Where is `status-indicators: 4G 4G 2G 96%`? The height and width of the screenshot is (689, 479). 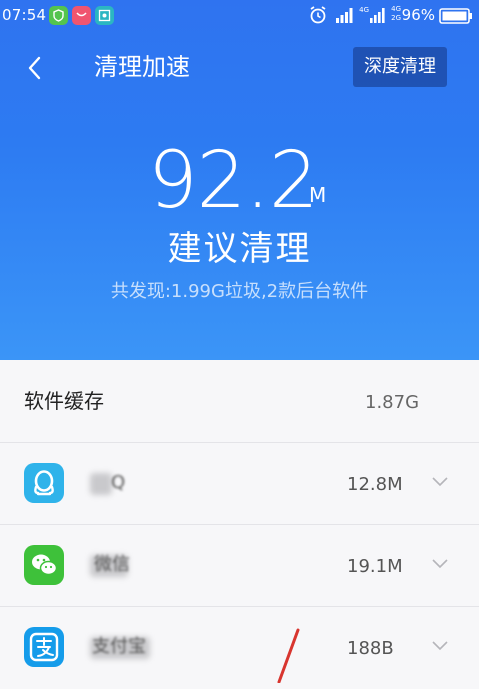
status-indicators: 4G 4G 2G 96% is located at coordinates (383, 15).